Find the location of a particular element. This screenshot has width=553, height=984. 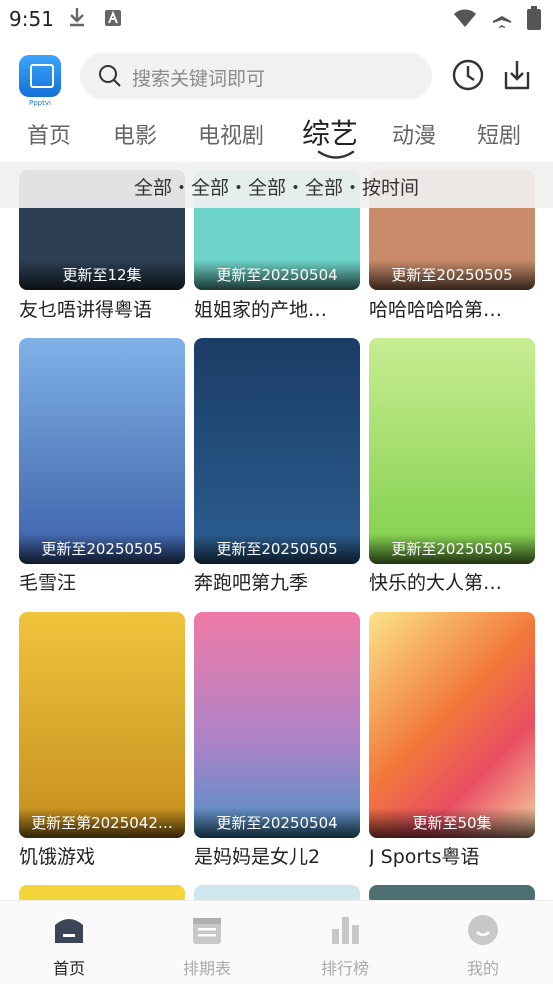

nav-ranking: 排行榜 is located at coordinates (345, 946).